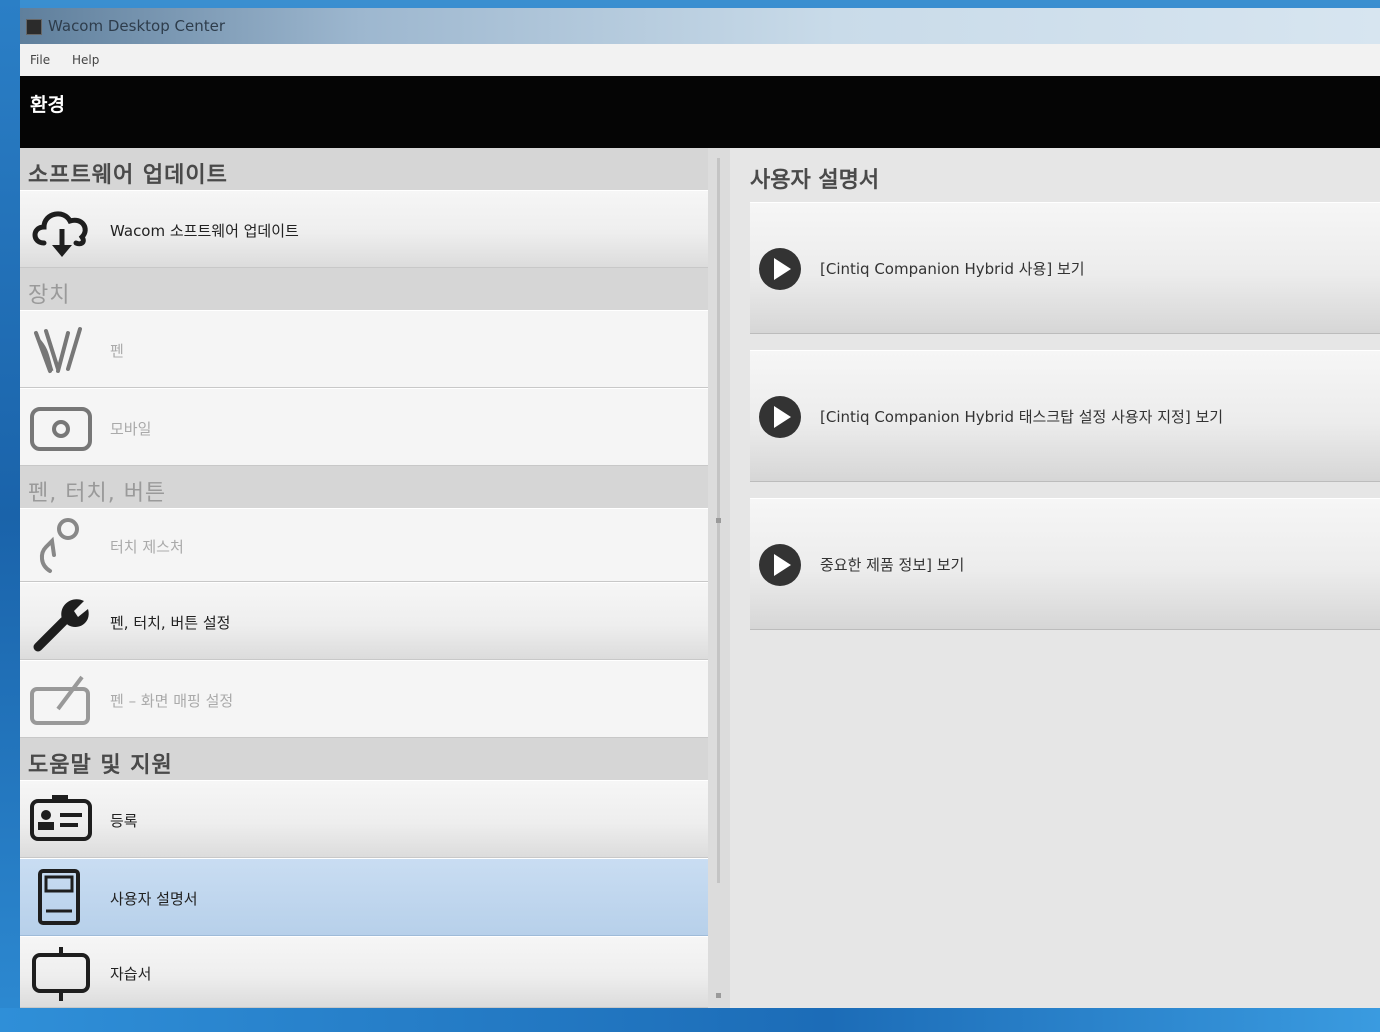  What do you see at coordinates (364, 349) in the screenshot?
I see `nav-item-pen: 펜` at bounding box center [364, 349].